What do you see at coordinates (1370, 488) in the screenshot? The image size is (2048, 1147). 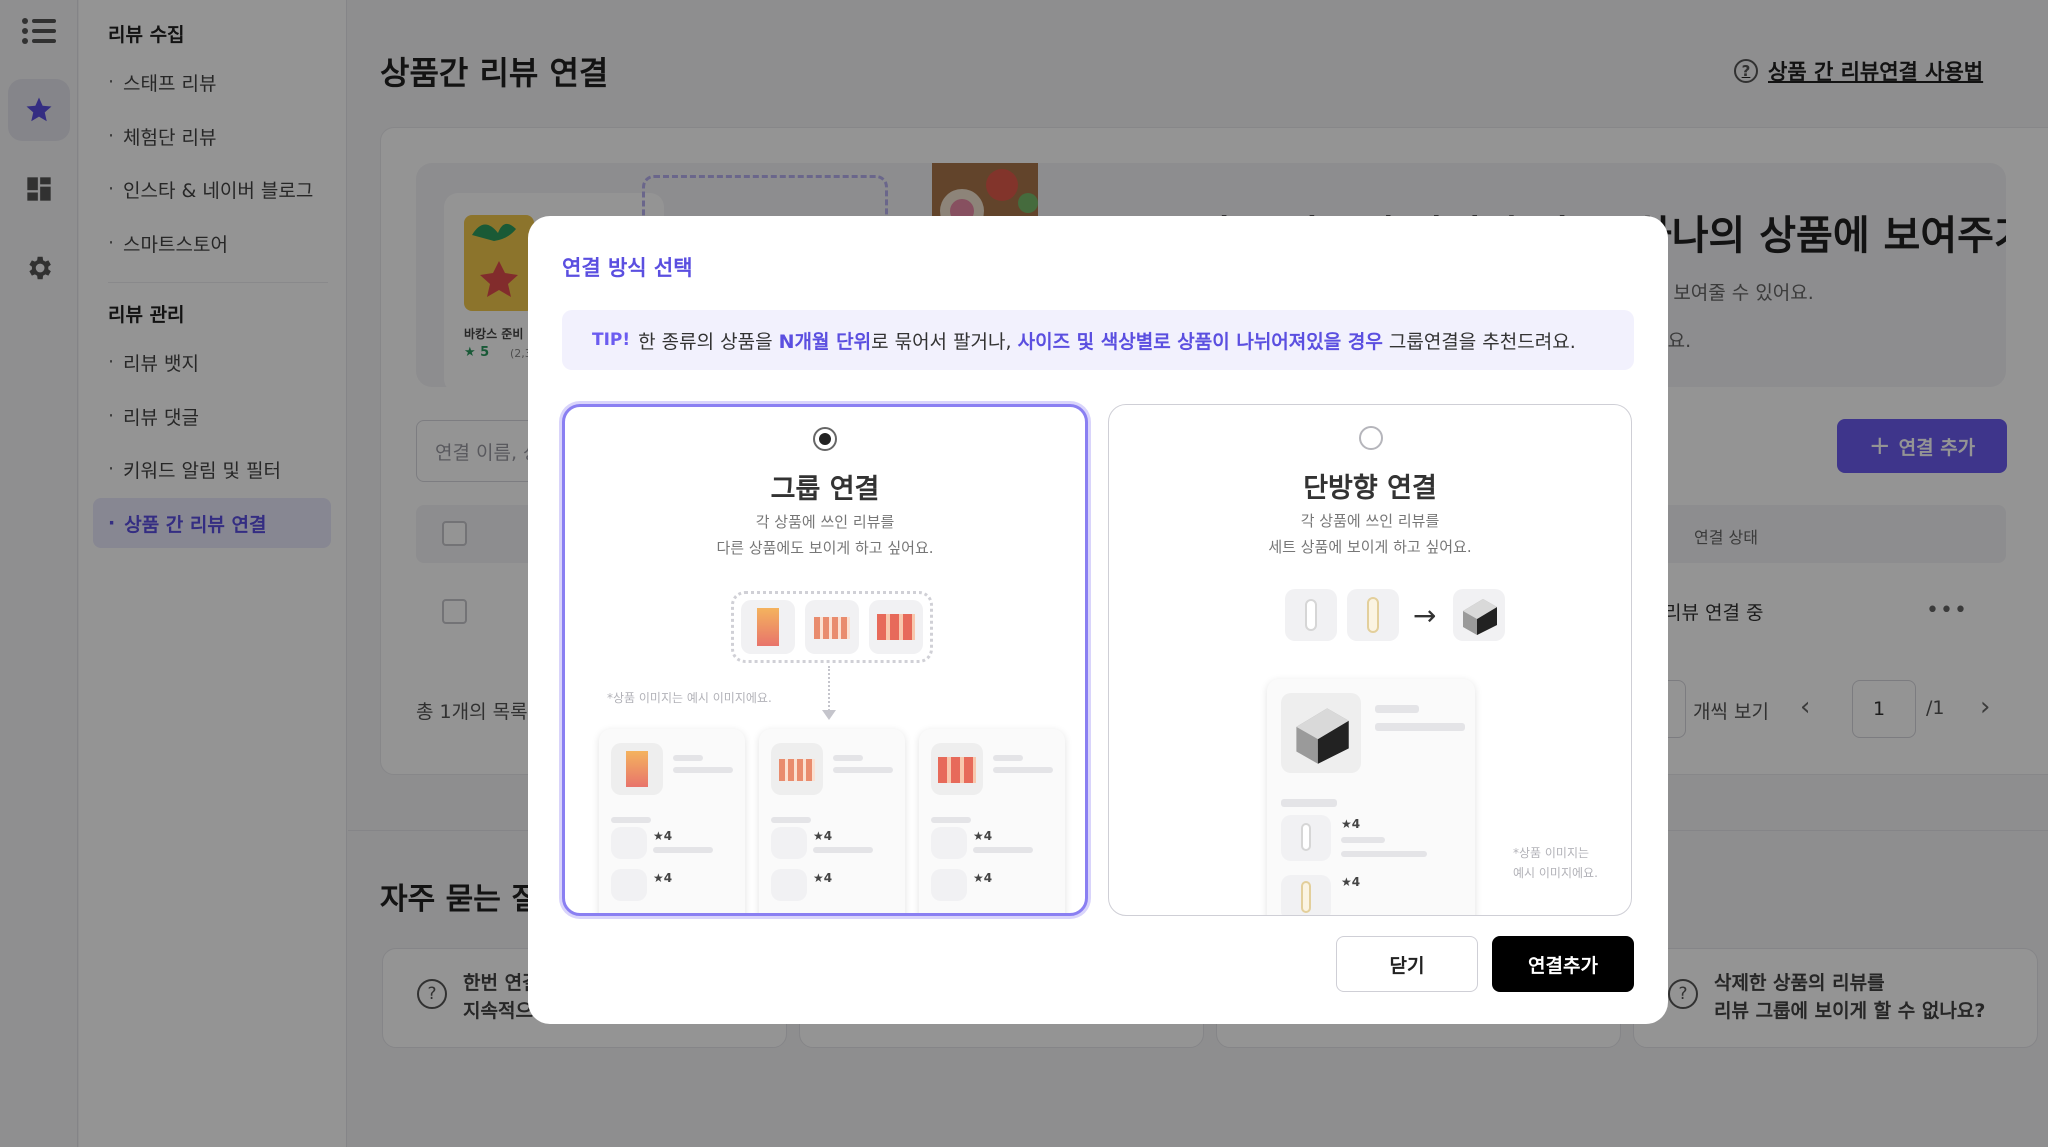 I see `option-title: 단방향 연결` at bounding box center [1370, 488].